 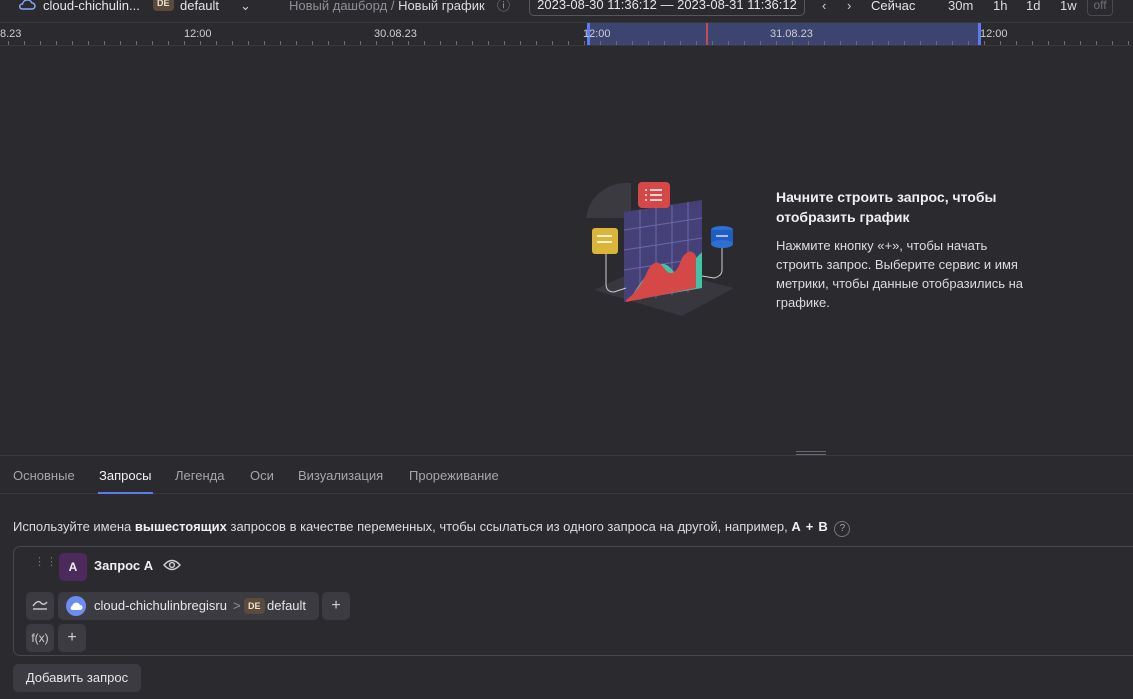 I want to click on query-name: Запрос A, so click(x=123, y=565).